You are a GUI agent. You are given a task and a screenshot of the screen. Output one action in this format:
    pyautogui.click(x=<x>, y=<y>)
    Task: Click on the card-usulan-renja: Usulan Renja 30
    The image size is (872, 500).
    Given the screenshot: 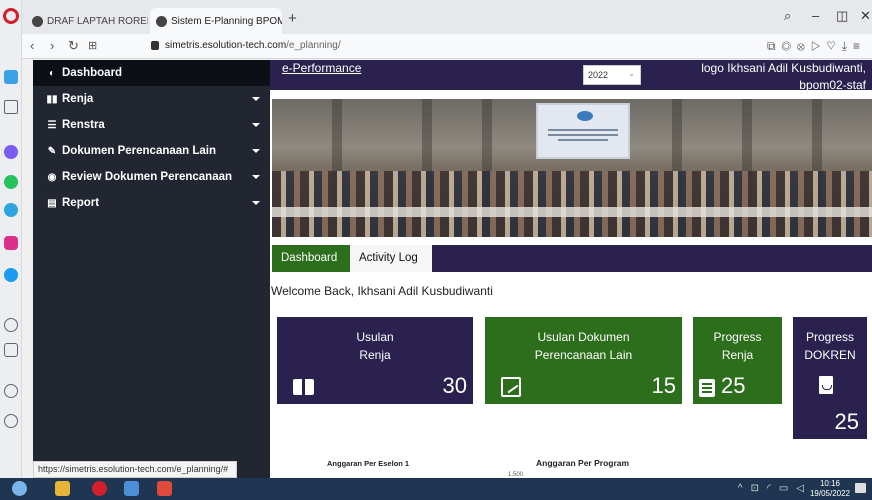 What is the action you would take?
    pyautogui.click(x=375, y=360)
    